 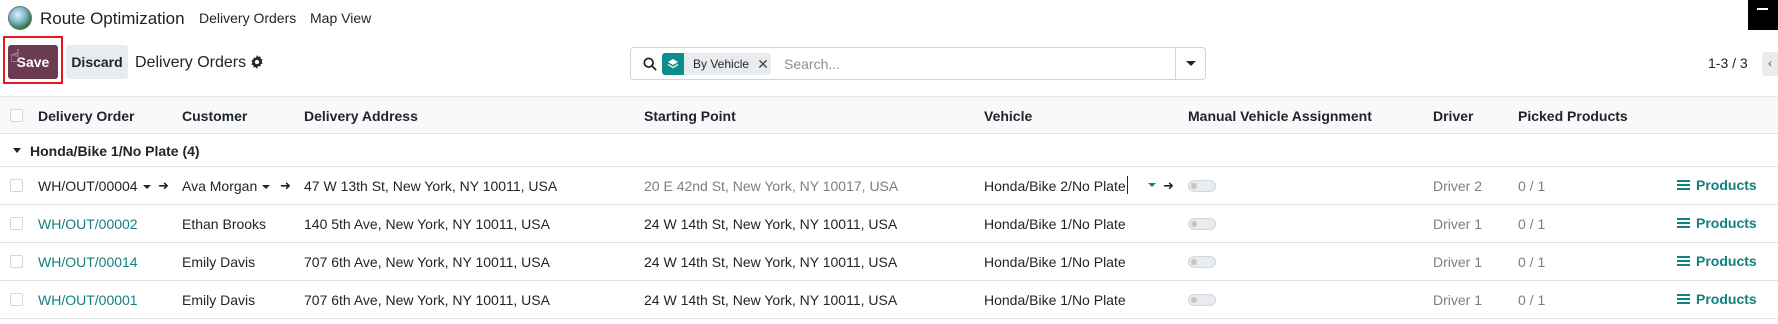 I want to click on column-picked-products: Picked Products, so click(x=1573, y=116).